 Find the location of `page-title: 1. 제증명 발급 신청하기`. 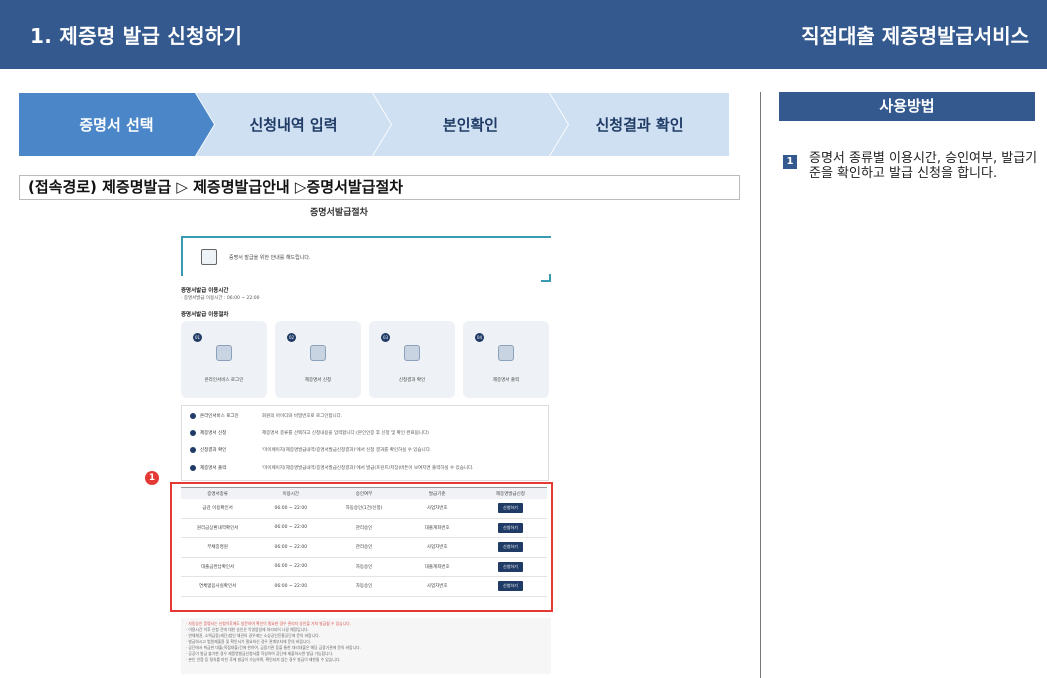

page-title: 1. 제증명 발급 신청하기 is located at coordinates (136, 36).